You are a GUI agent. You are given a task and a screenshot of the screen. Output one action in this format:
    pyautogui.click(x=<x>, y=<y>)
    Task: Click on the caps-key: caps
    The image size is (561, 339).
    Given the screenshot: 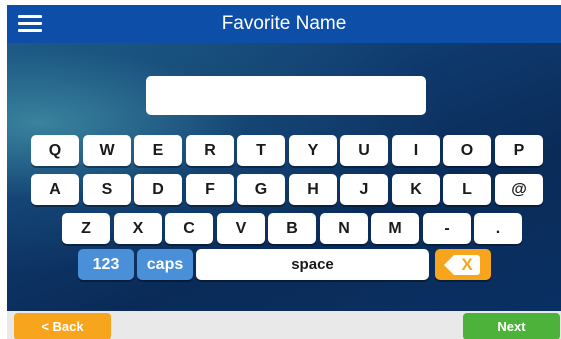 What is the action you would take?
    pyautogui.click(x=165, y=264)
    